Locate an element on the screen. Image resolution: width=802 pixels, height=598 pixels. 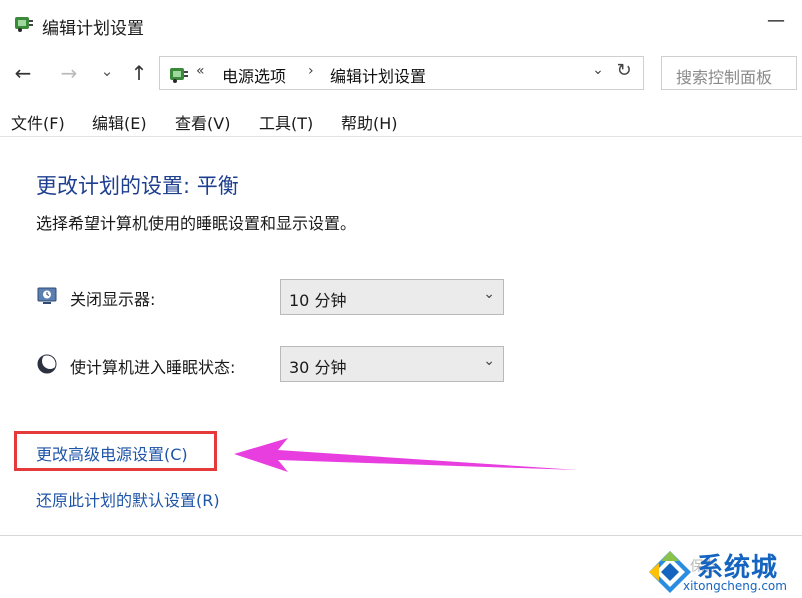
display-off-value: 10 分钟 is located at coordinates (318, 300).